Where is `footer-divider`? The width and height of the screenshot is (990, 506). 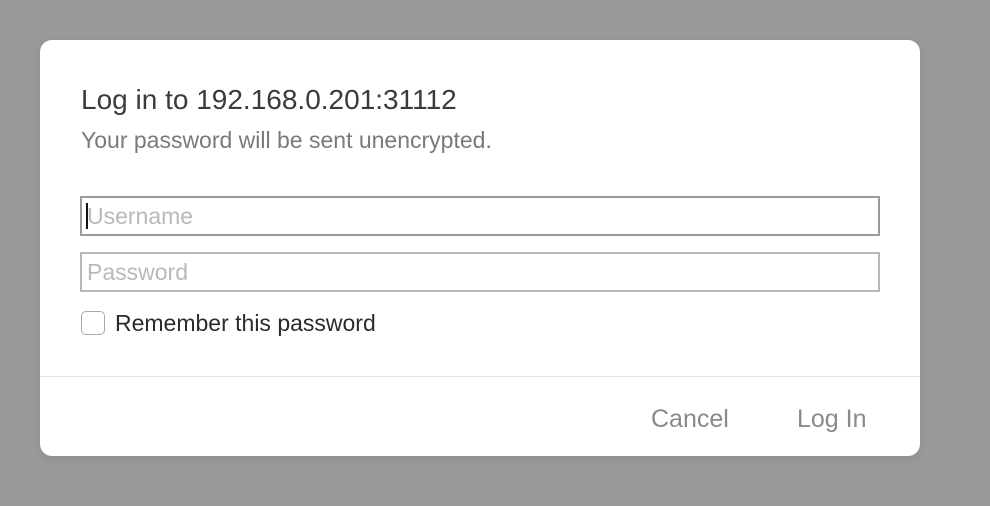
footer-divider is located at coordinates (480, 376).